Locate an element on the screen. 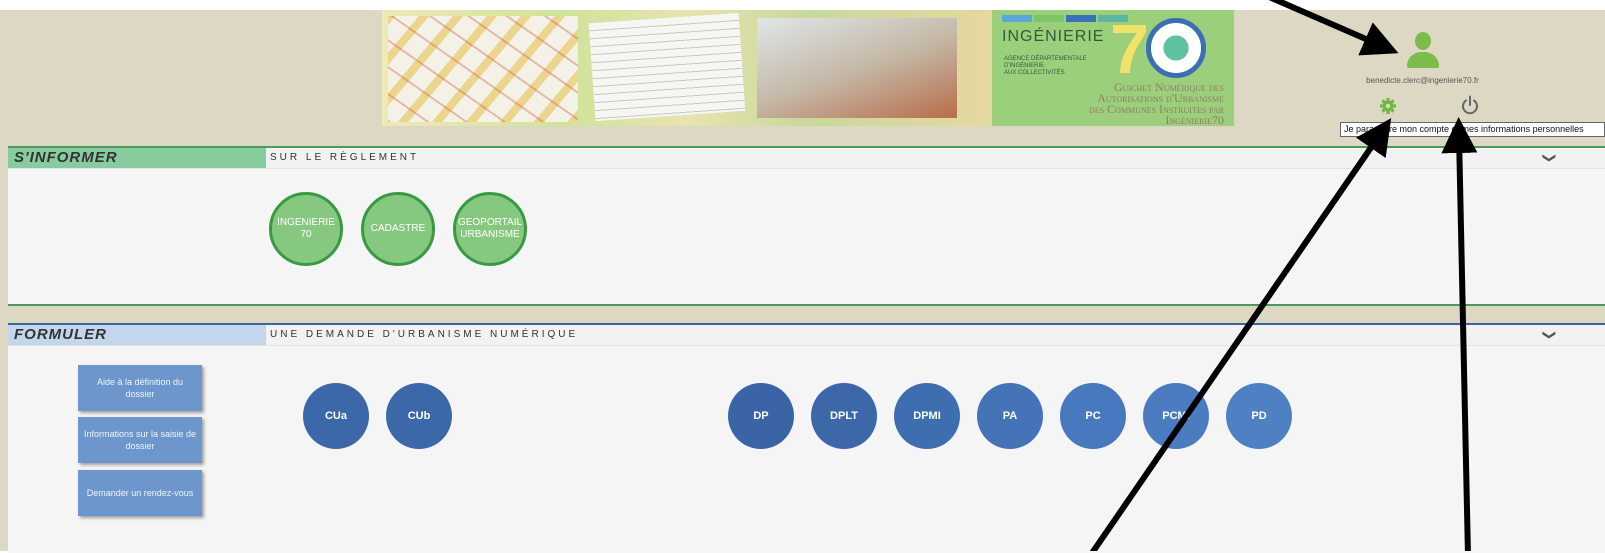  cua-button: CUa is located at coordinates (336, 416).